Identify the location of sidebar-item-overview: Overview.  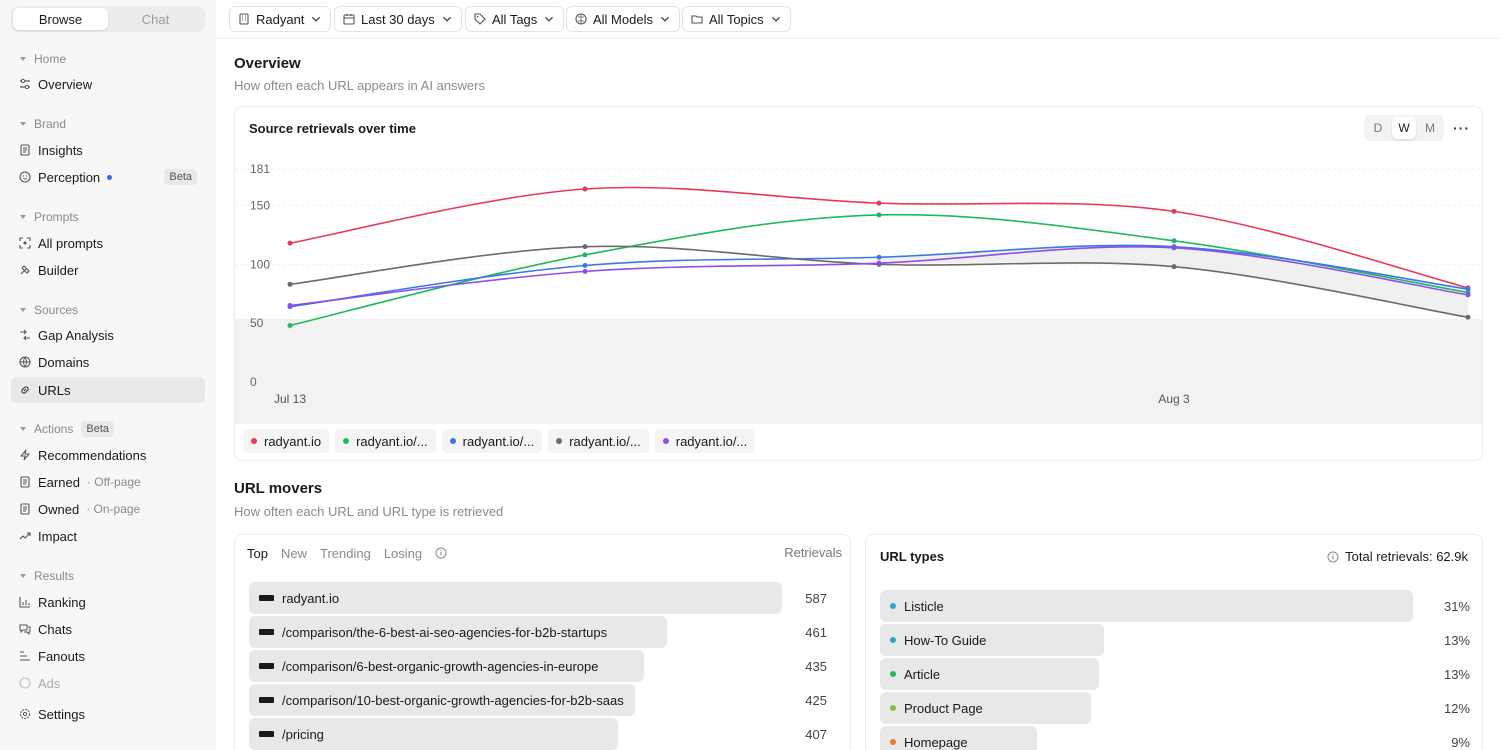
(108, 84).